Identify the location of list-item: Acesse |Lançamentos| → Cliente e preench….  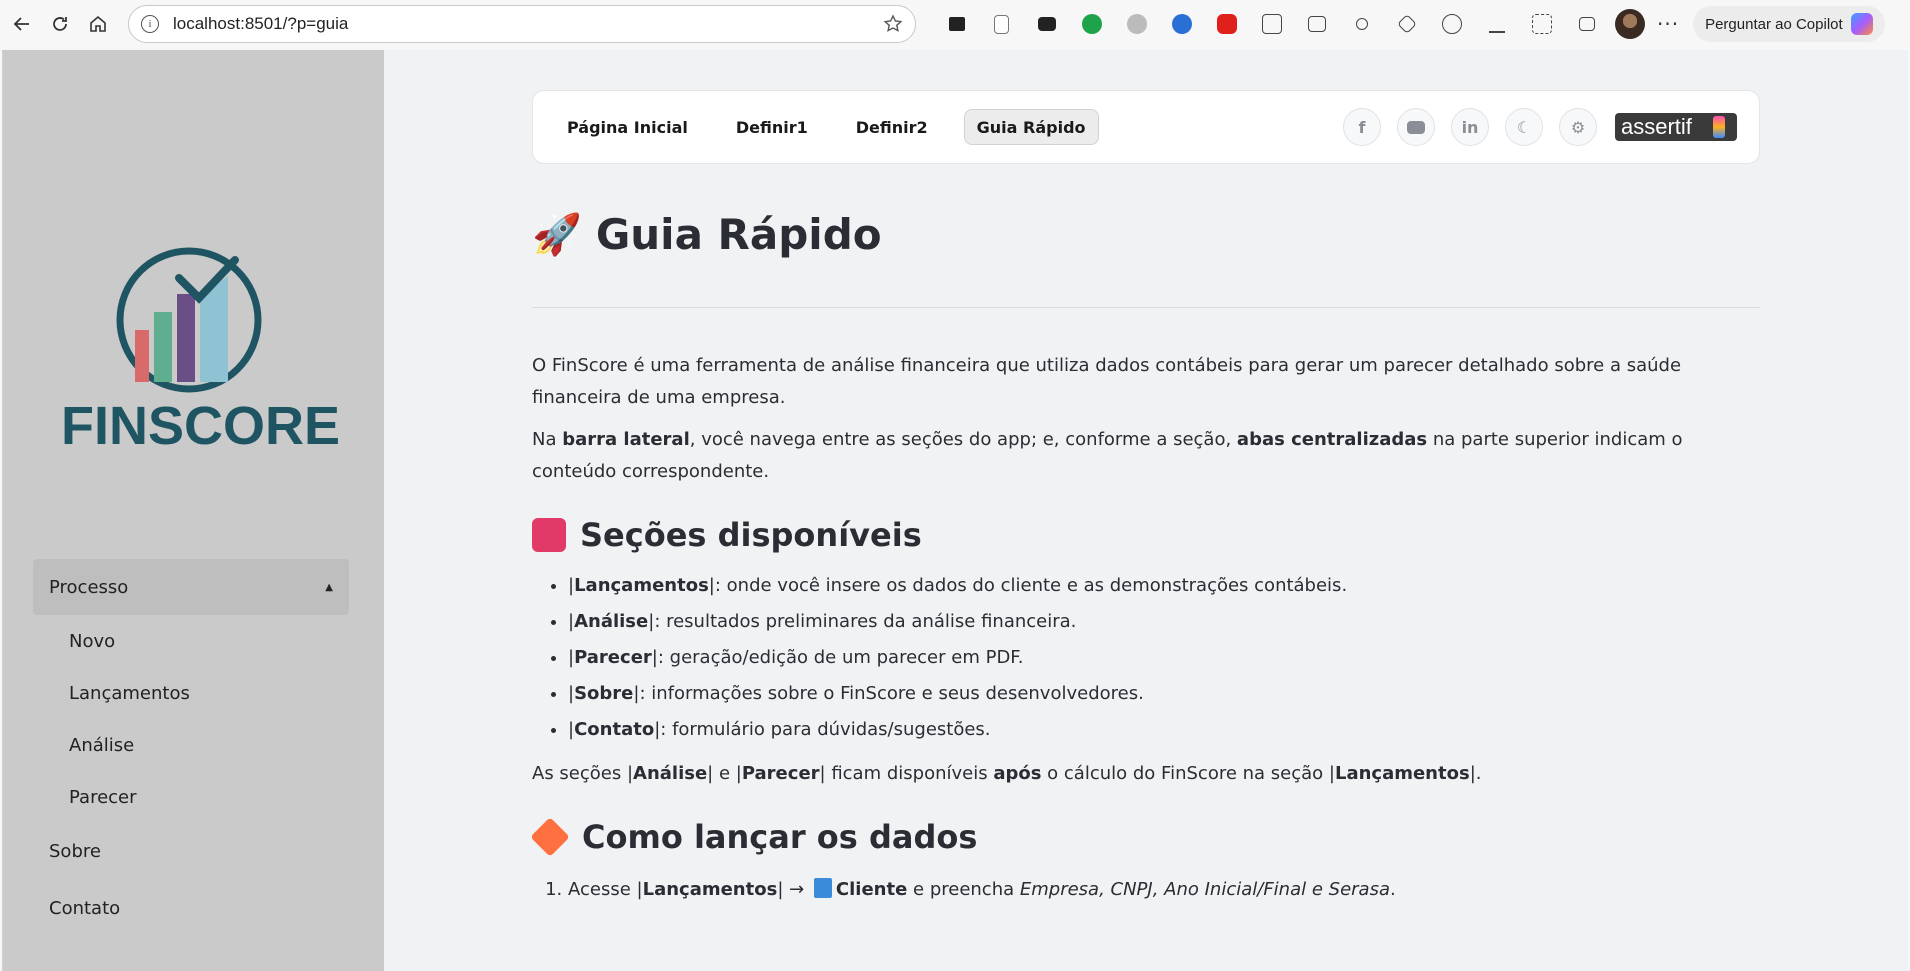
(1164, 890).